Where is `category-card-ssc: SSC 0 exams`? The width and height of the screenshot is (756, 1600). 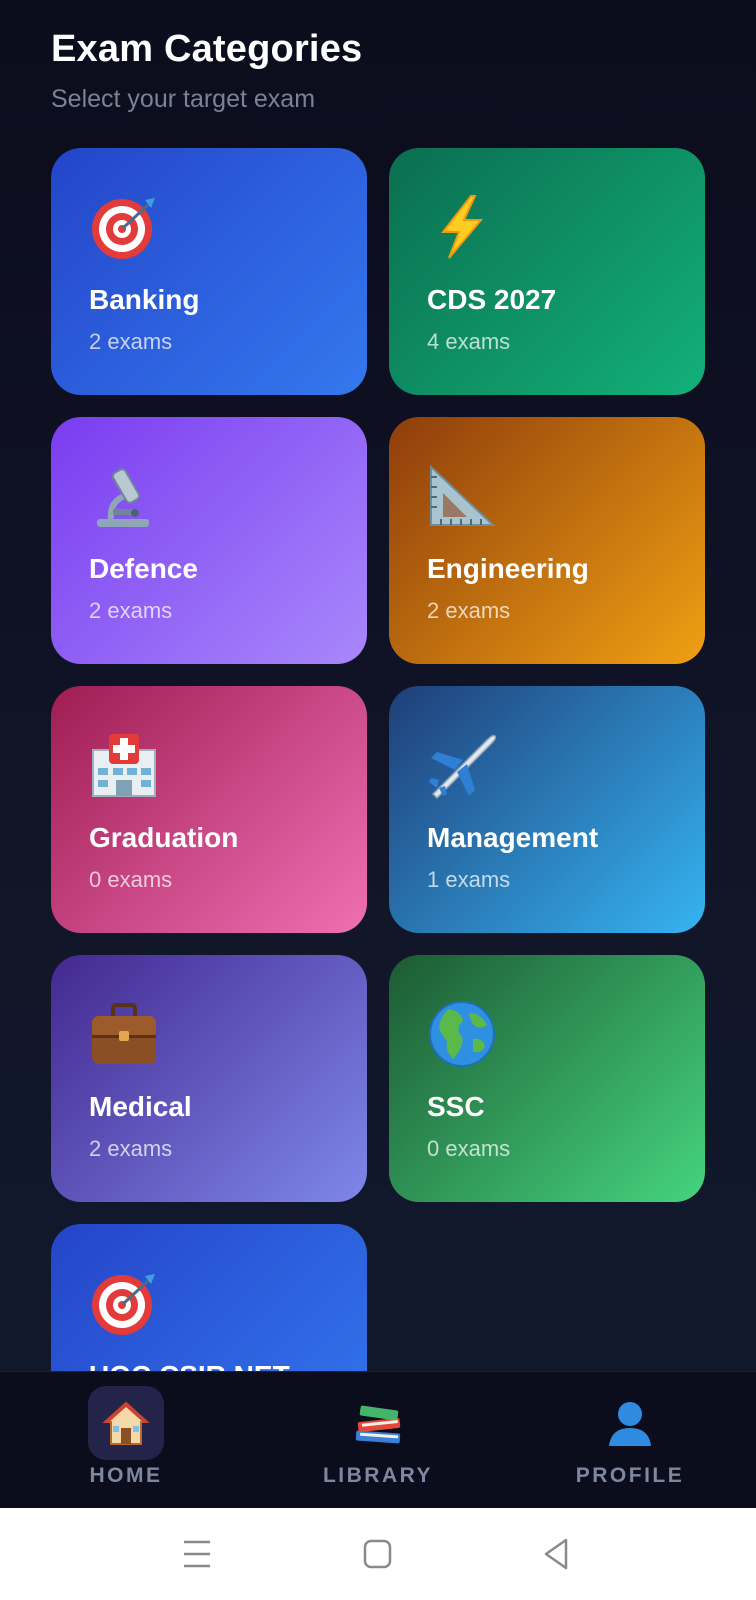 category-card-ssc: SSC 0 exams is located at coordinates (547, 1078).